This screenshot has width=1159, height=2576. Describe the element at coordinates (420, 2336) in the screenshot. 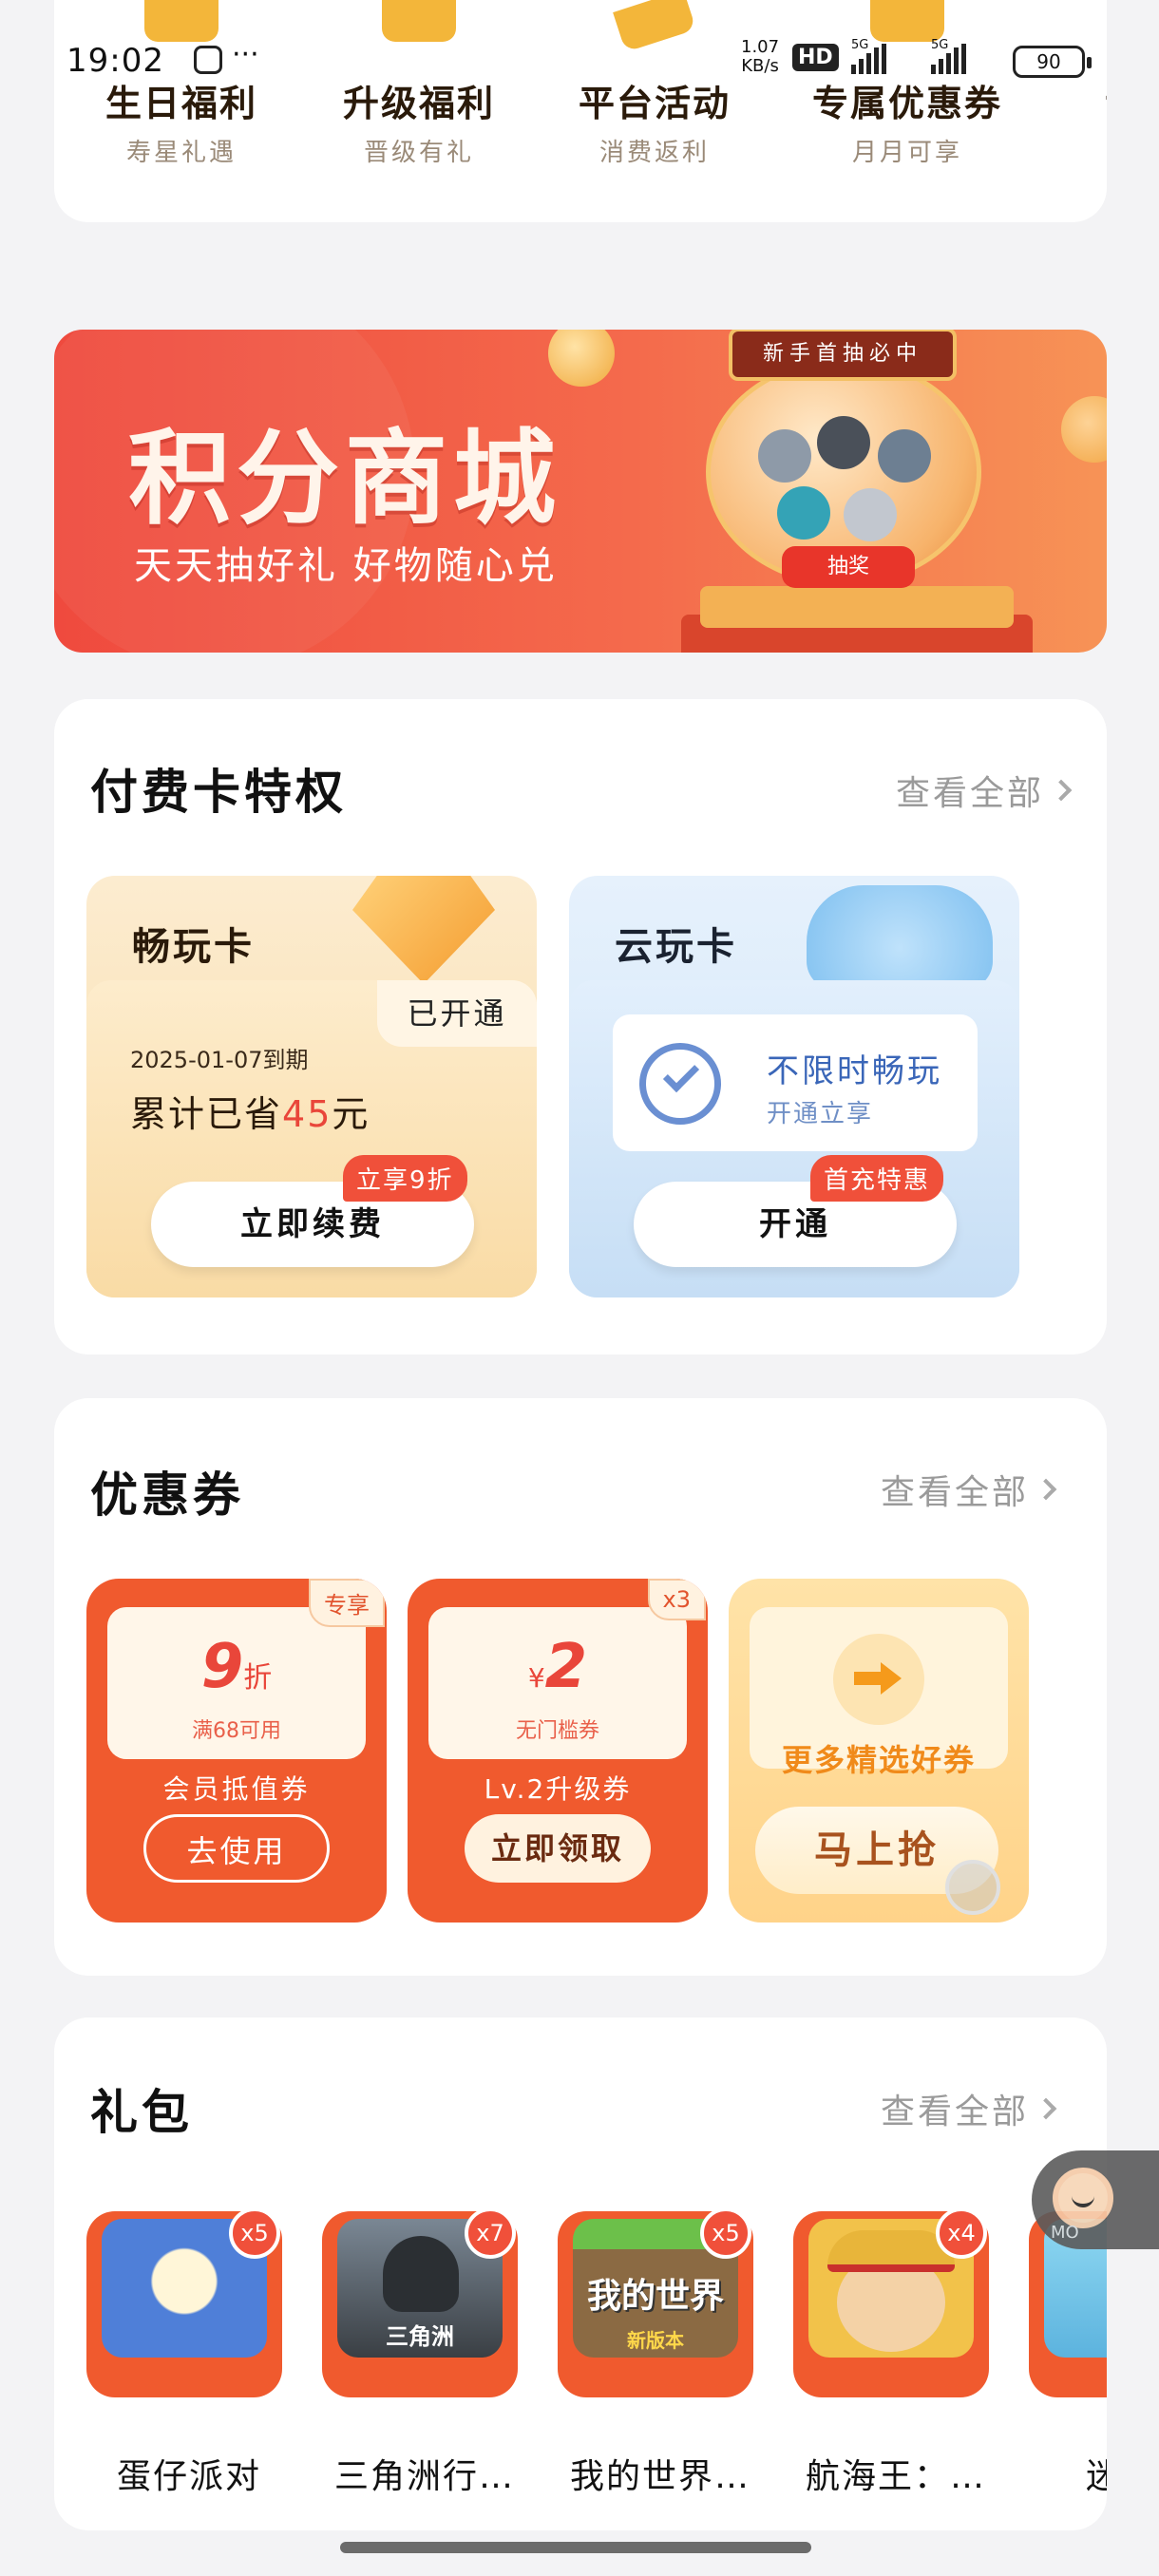

I see `game-icon-text: 三角洲` at that location.